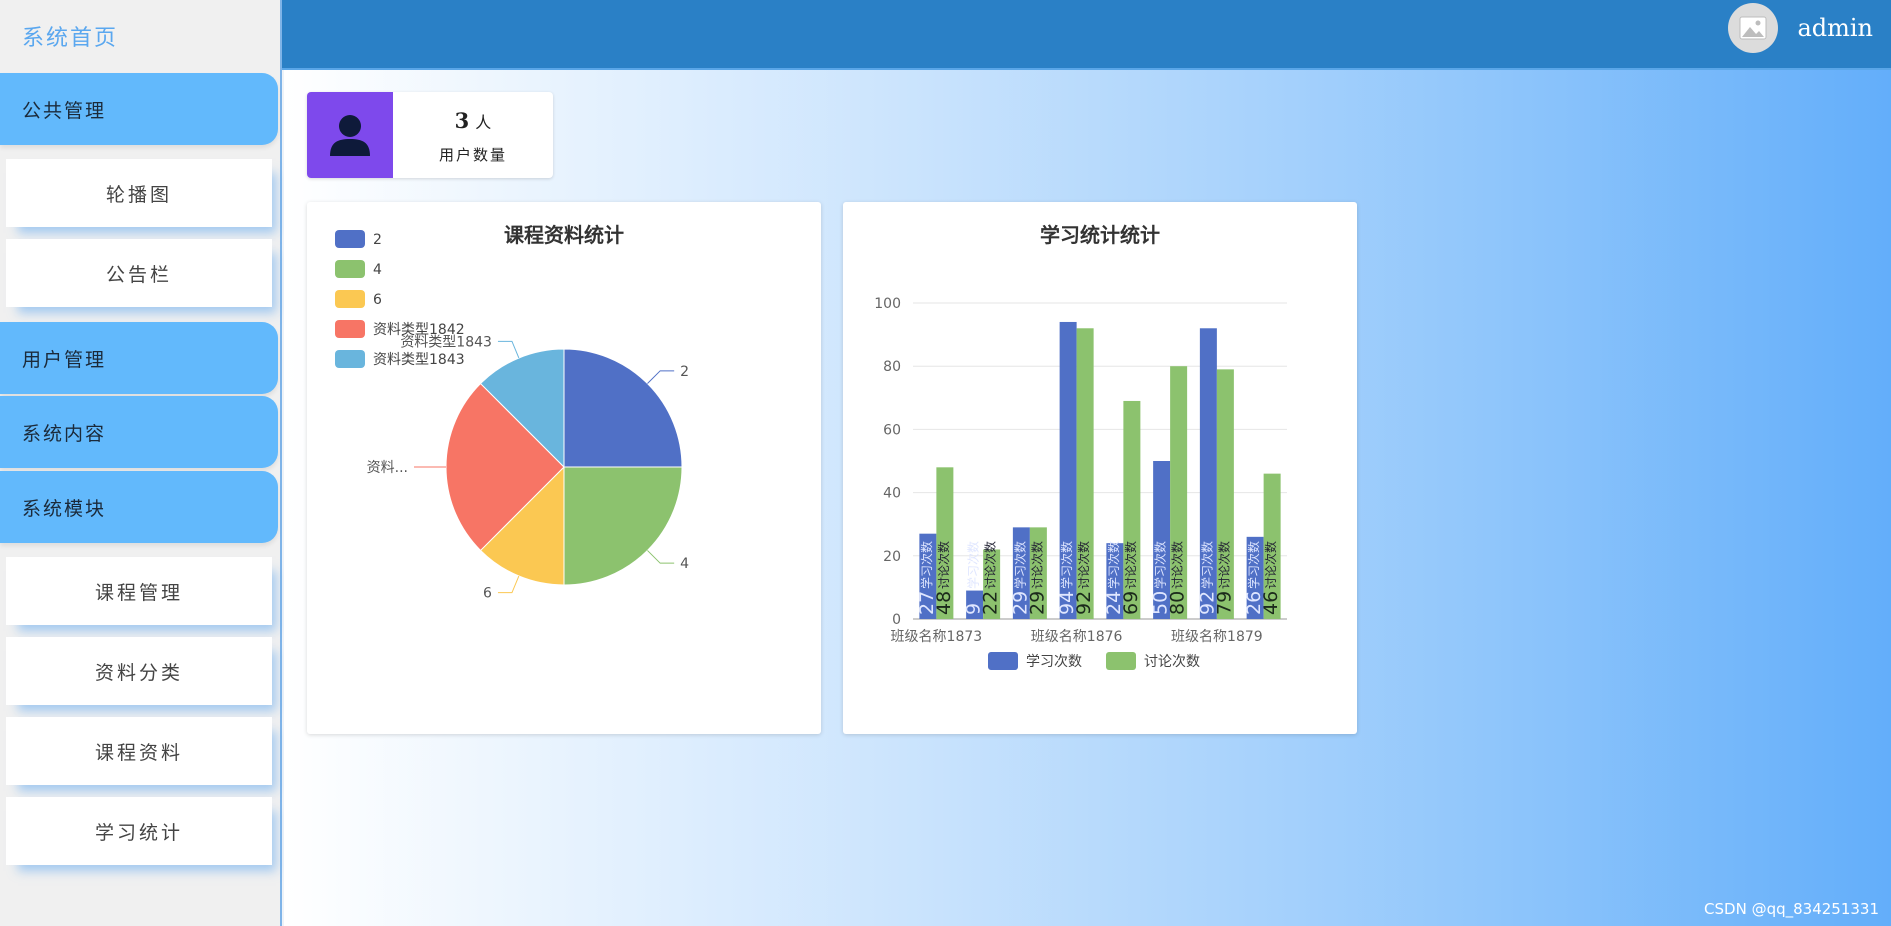  What do you see at coordinates (1172, 662) in the screenshot?
I see `legend-label: 讨论次数` at bounding box center [1172, 662].